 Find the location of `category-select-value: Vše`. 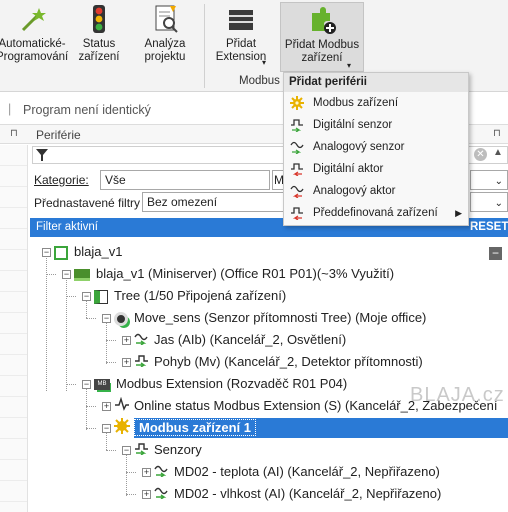

category-select-value: Vše is located at coordinates (115, 180).